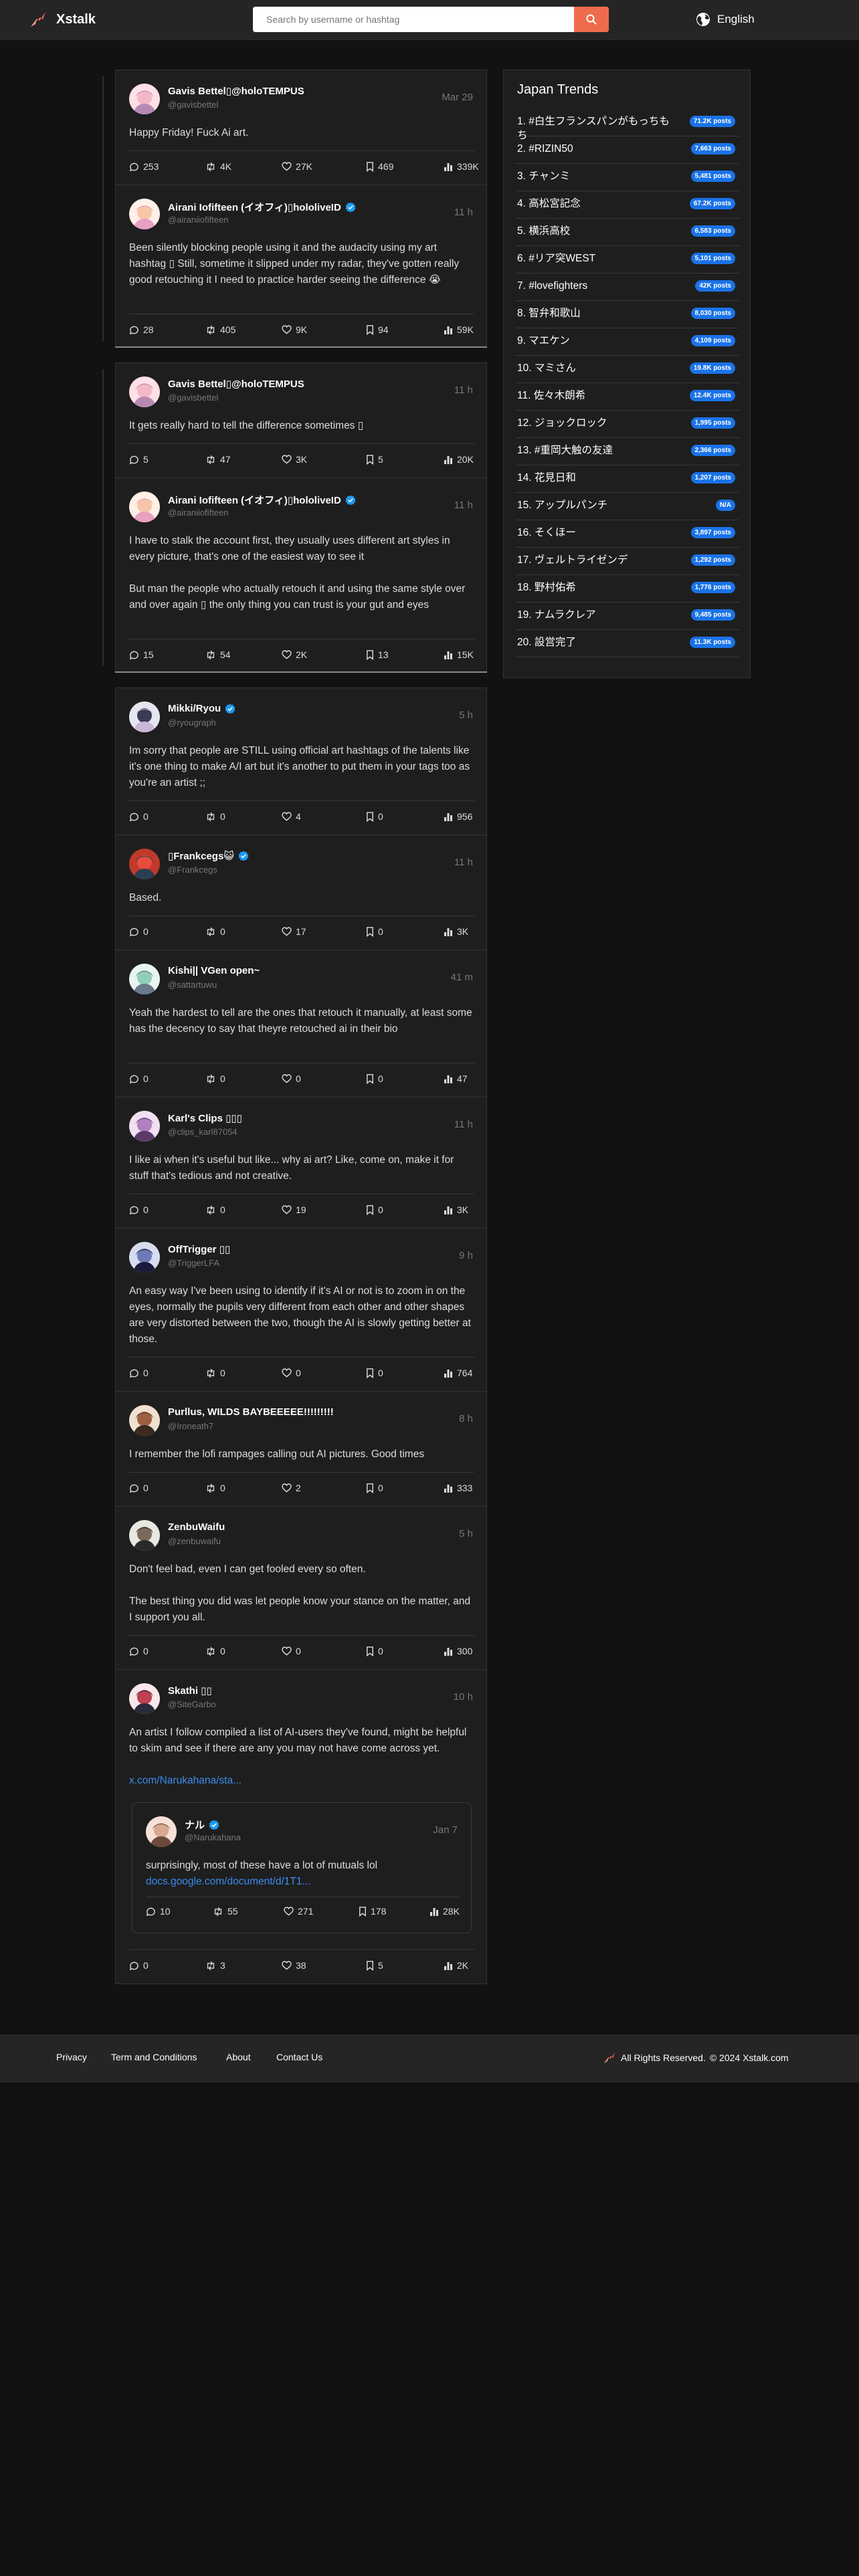  I want to click on trend-item: 4. 高松宮記念 67.2K posts, so click(627, 205).